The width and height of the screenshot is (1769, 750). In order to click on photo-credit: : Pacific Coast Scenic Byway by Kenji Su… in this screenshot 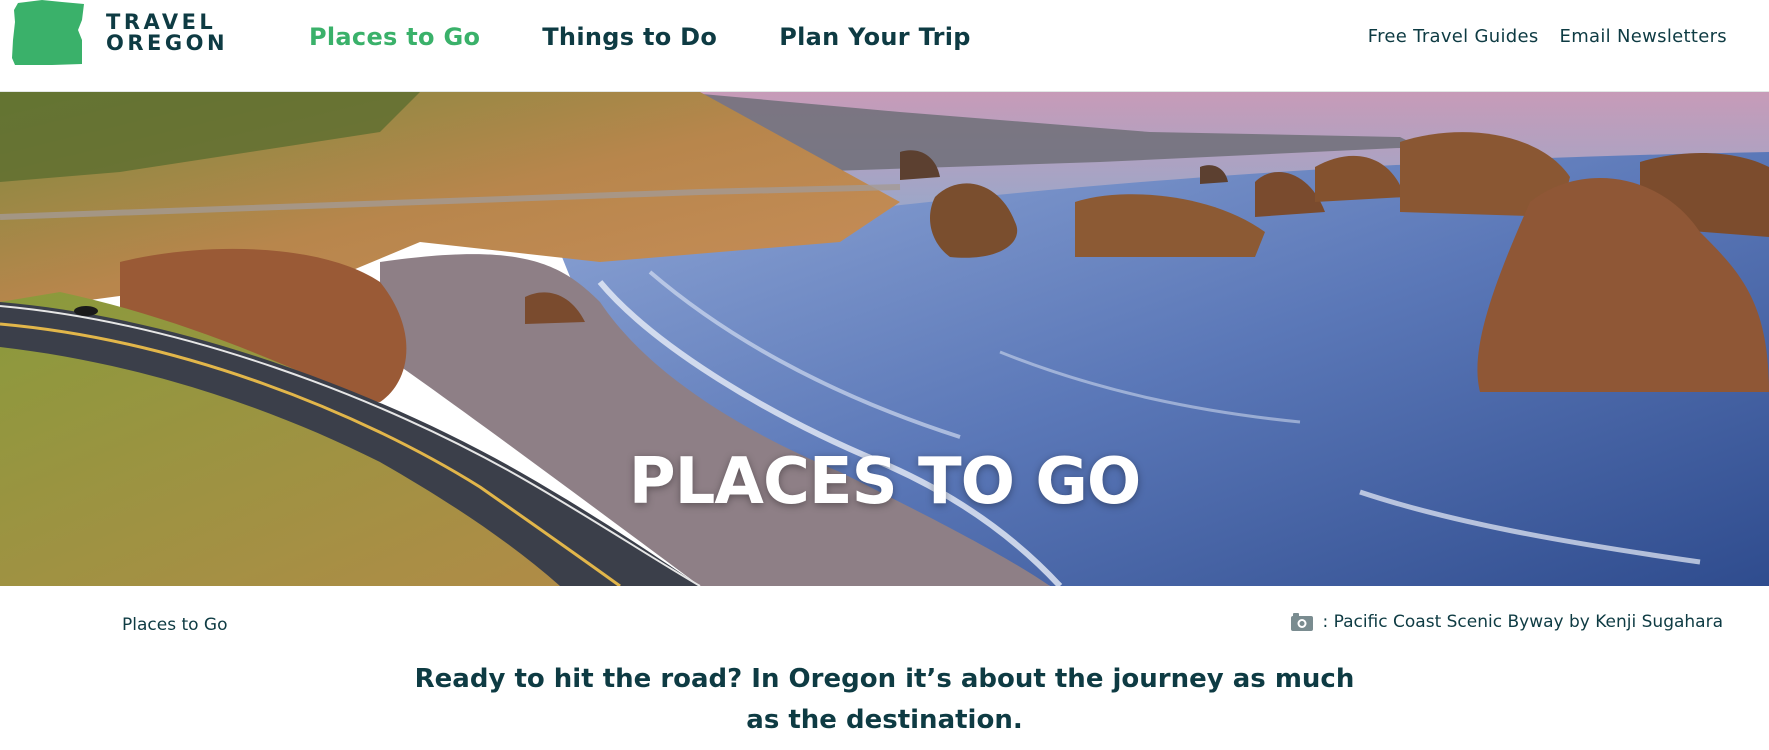, I will do `click(1506, 622)`.